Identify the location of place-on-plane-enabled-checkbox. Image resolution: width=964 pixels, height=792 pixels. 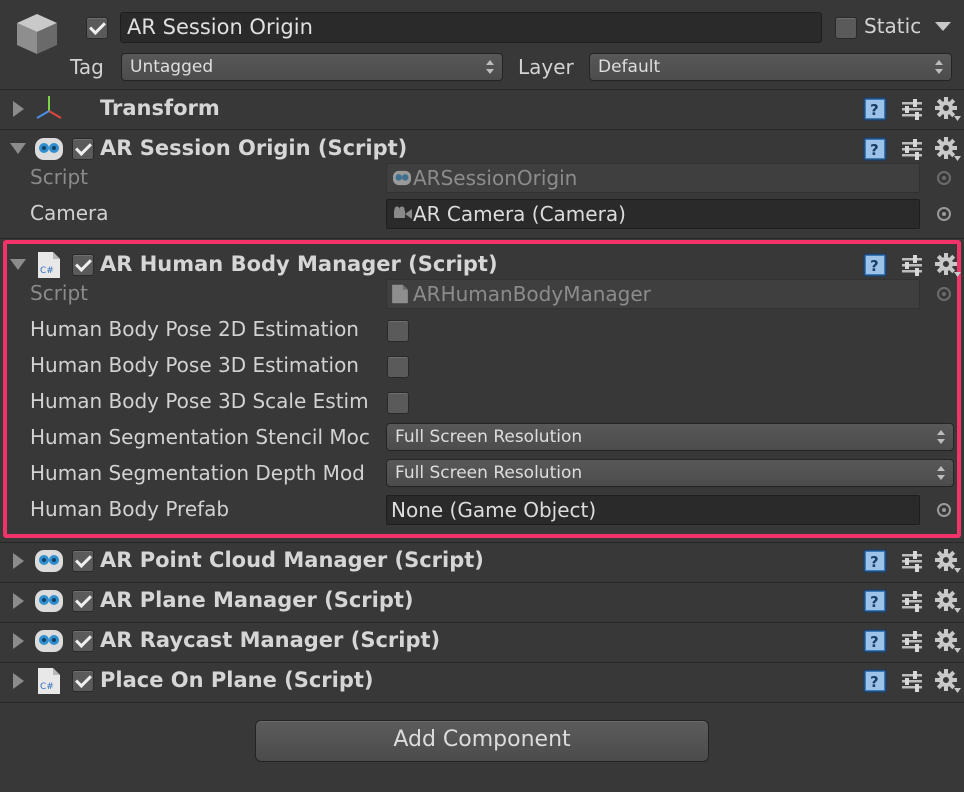
(83, 681).